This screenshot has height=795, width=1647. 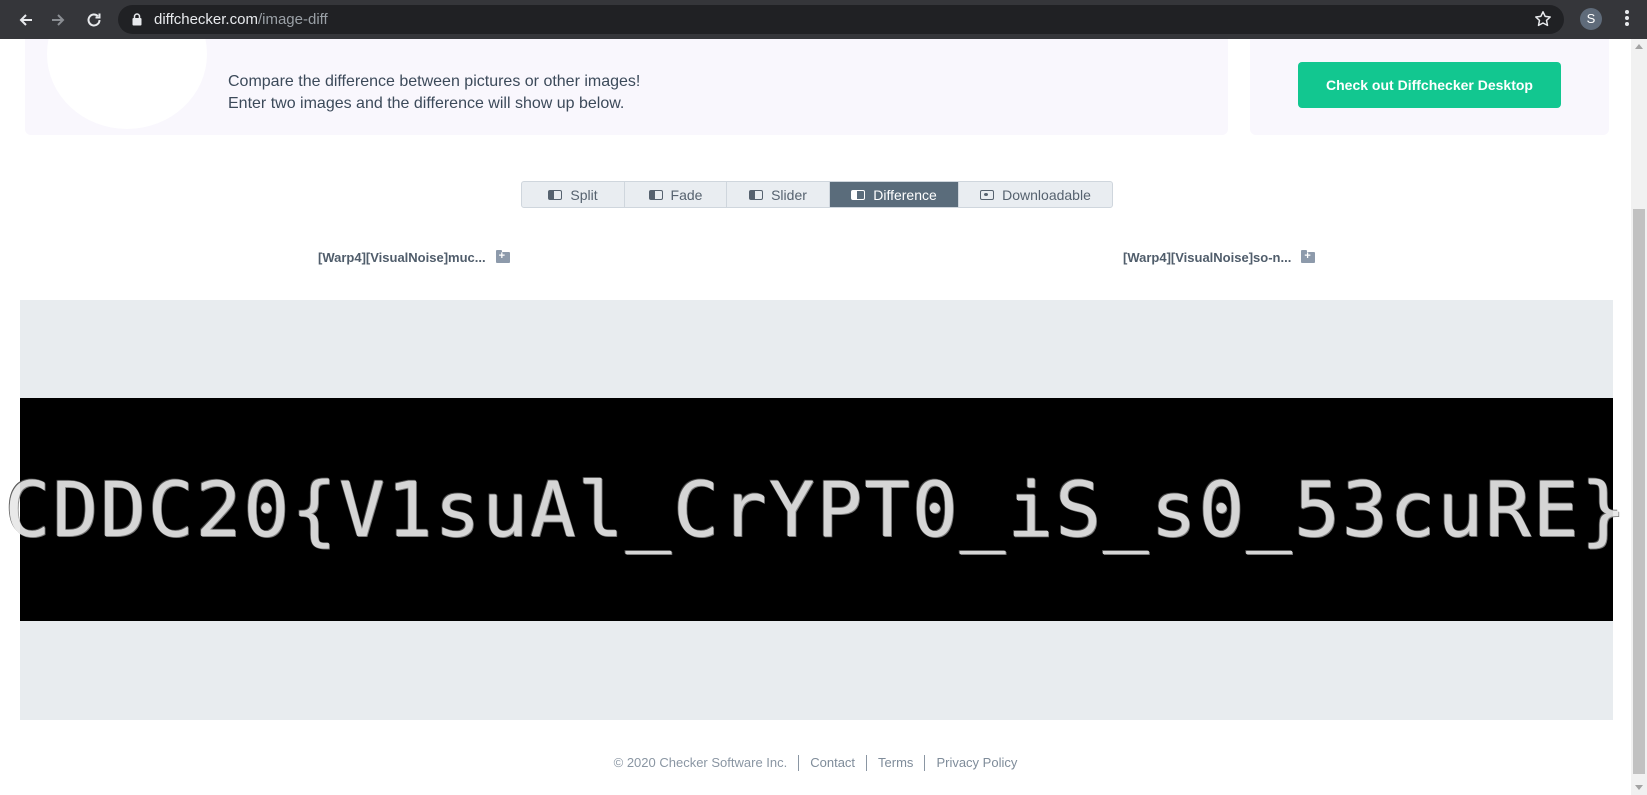 I want to click on footer-copyright: © 2020 Checker Software Inc., so click(x=700, y=762).